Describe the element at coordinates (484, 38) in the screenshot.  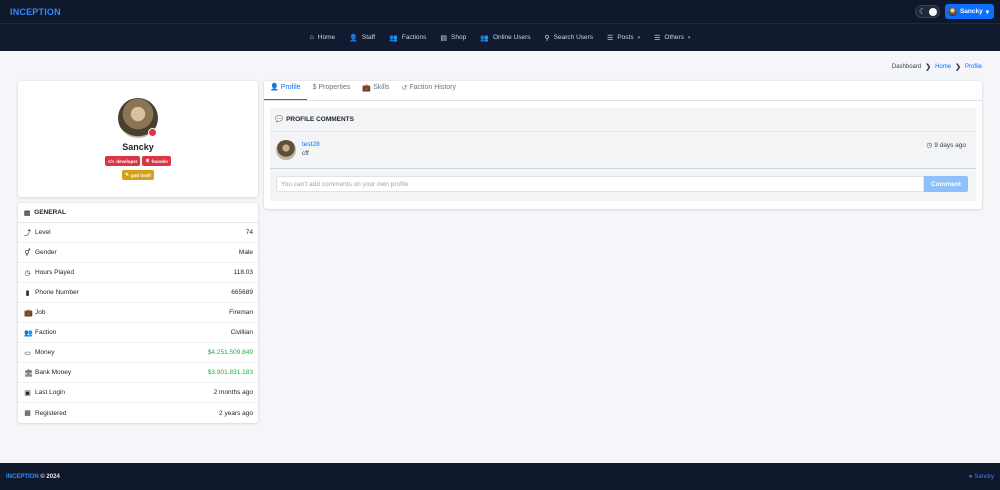
I see `online-users-icon: 👥` at that location.